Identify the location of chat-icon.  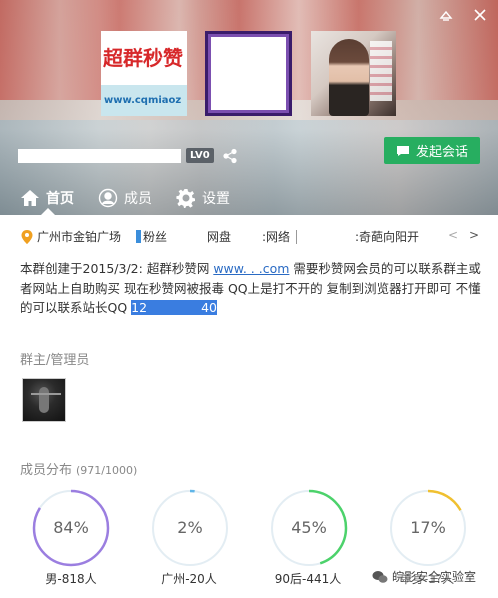
(402, 150).